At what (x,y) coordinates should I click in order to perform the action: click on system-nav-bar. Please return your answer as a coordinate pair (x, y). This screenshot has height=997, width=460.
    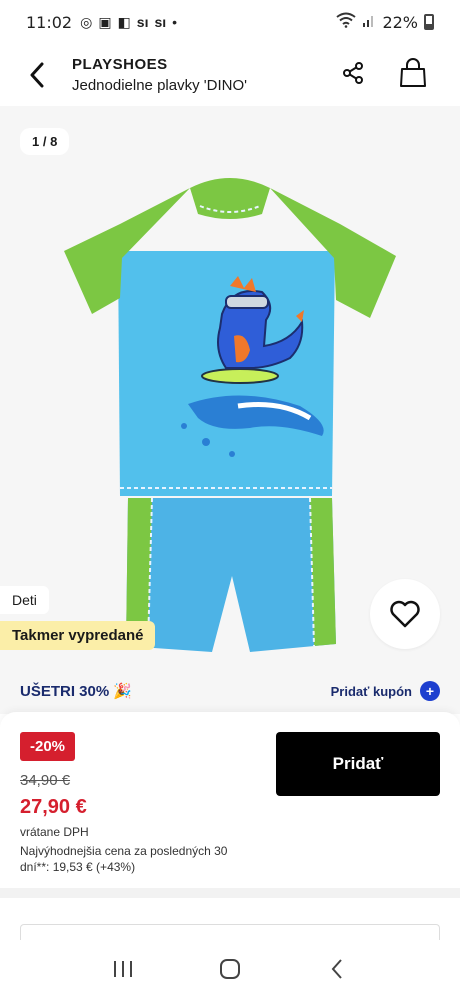
    Looking at the image, I should click on (230, 968).